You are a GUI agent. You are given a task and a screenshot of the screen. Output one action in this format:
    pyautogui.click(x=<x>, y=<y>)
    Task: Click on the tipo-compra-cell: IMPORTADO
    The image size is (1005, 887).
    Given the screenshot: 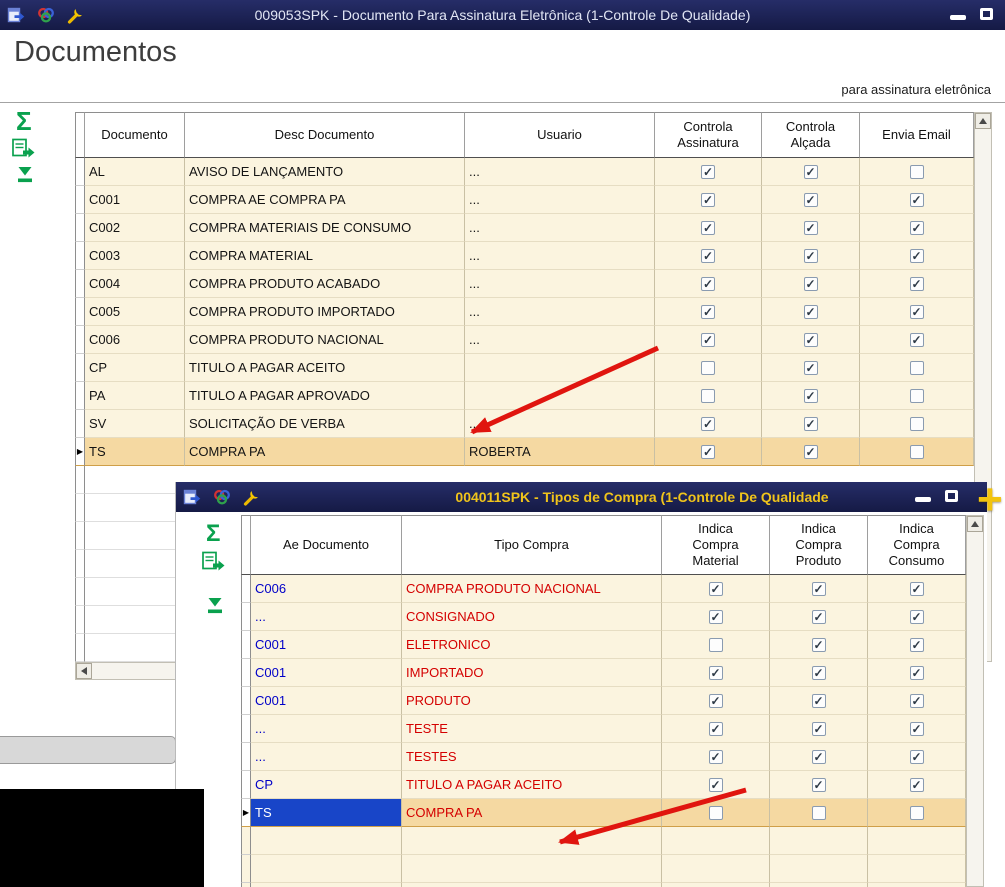 What is the action you would take?
    pyautogui.click(x=532, y=673)
    